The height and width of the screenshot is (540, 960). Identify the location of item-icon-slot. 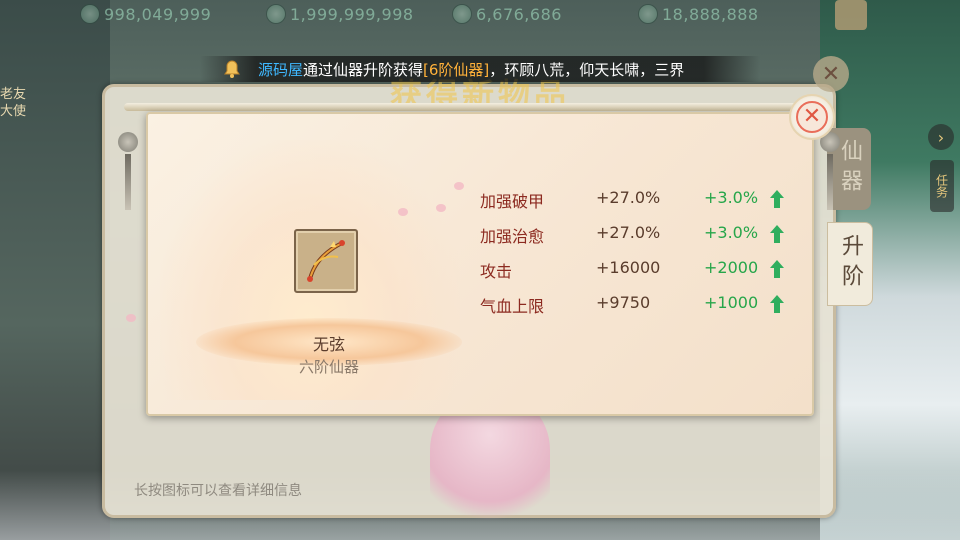
(326, 261).